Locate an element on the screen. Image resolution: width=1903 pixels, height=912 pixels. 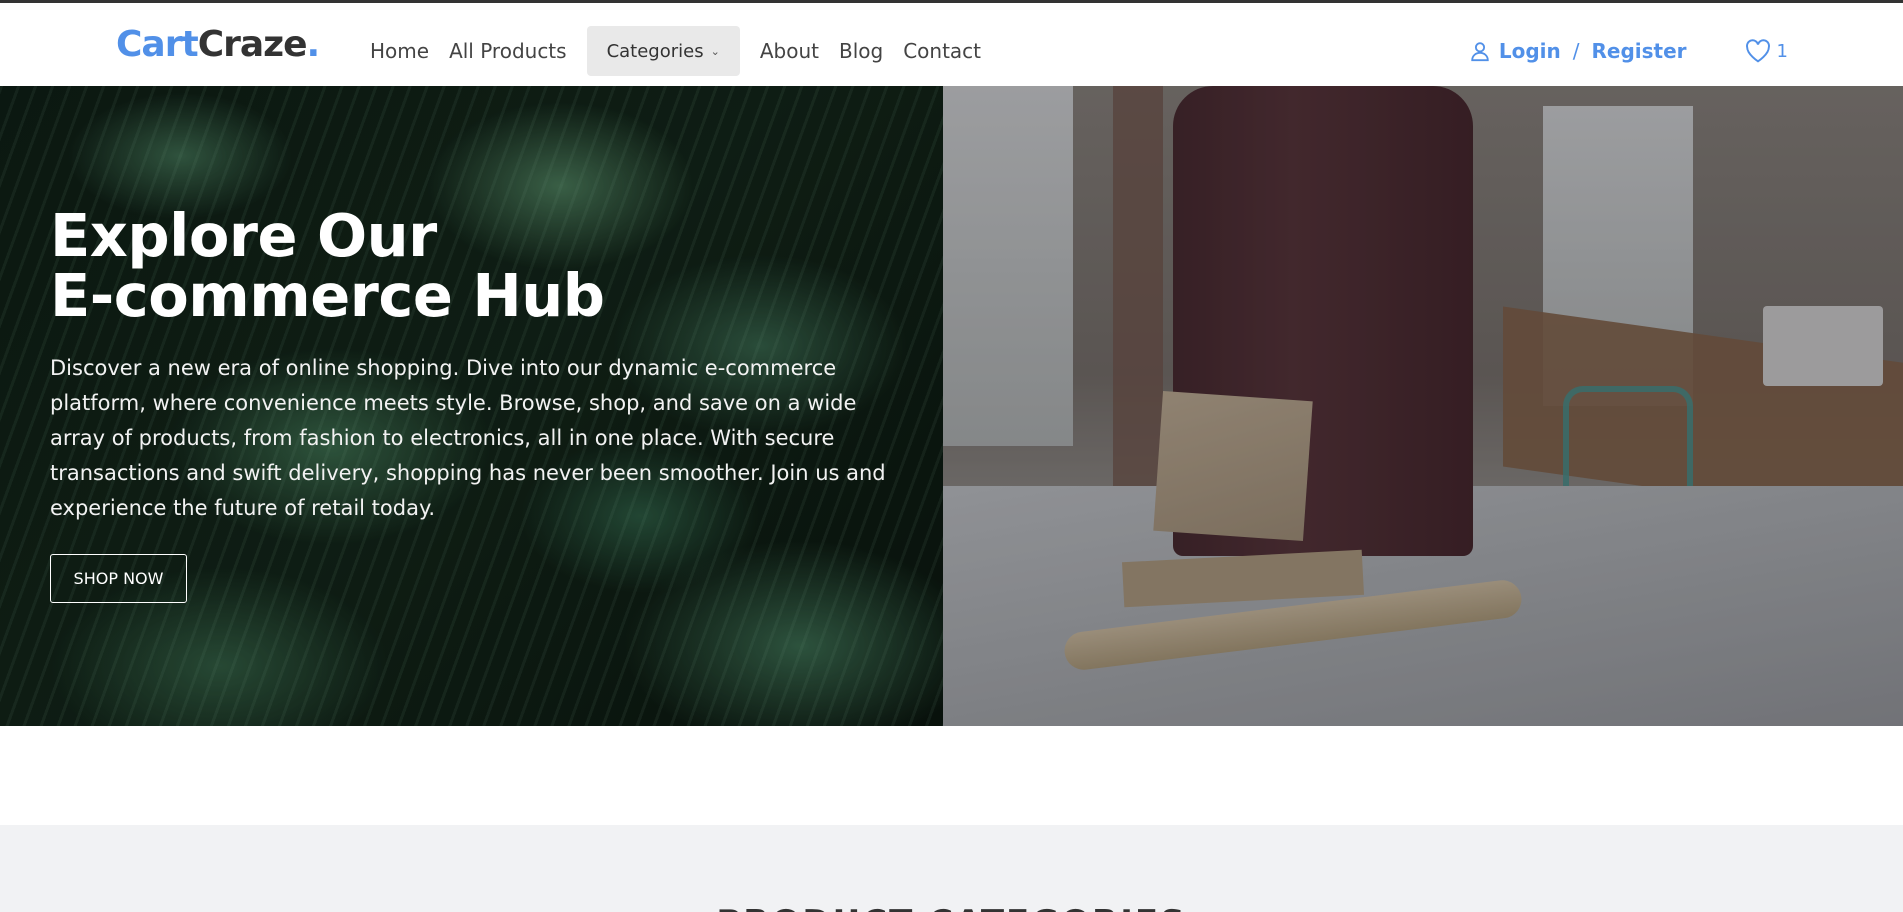
nav-contact: Contact is located at coordinates (942, 51).